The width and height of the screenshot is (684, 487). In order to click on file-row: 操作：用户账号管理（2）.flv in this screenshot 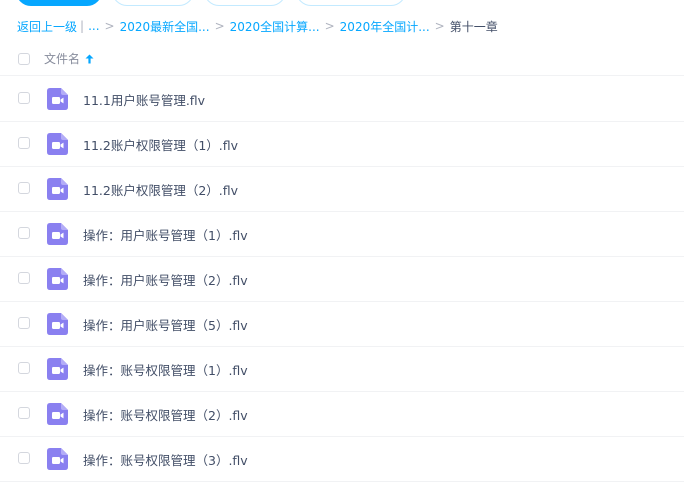, I will do `click(342, 279)`.